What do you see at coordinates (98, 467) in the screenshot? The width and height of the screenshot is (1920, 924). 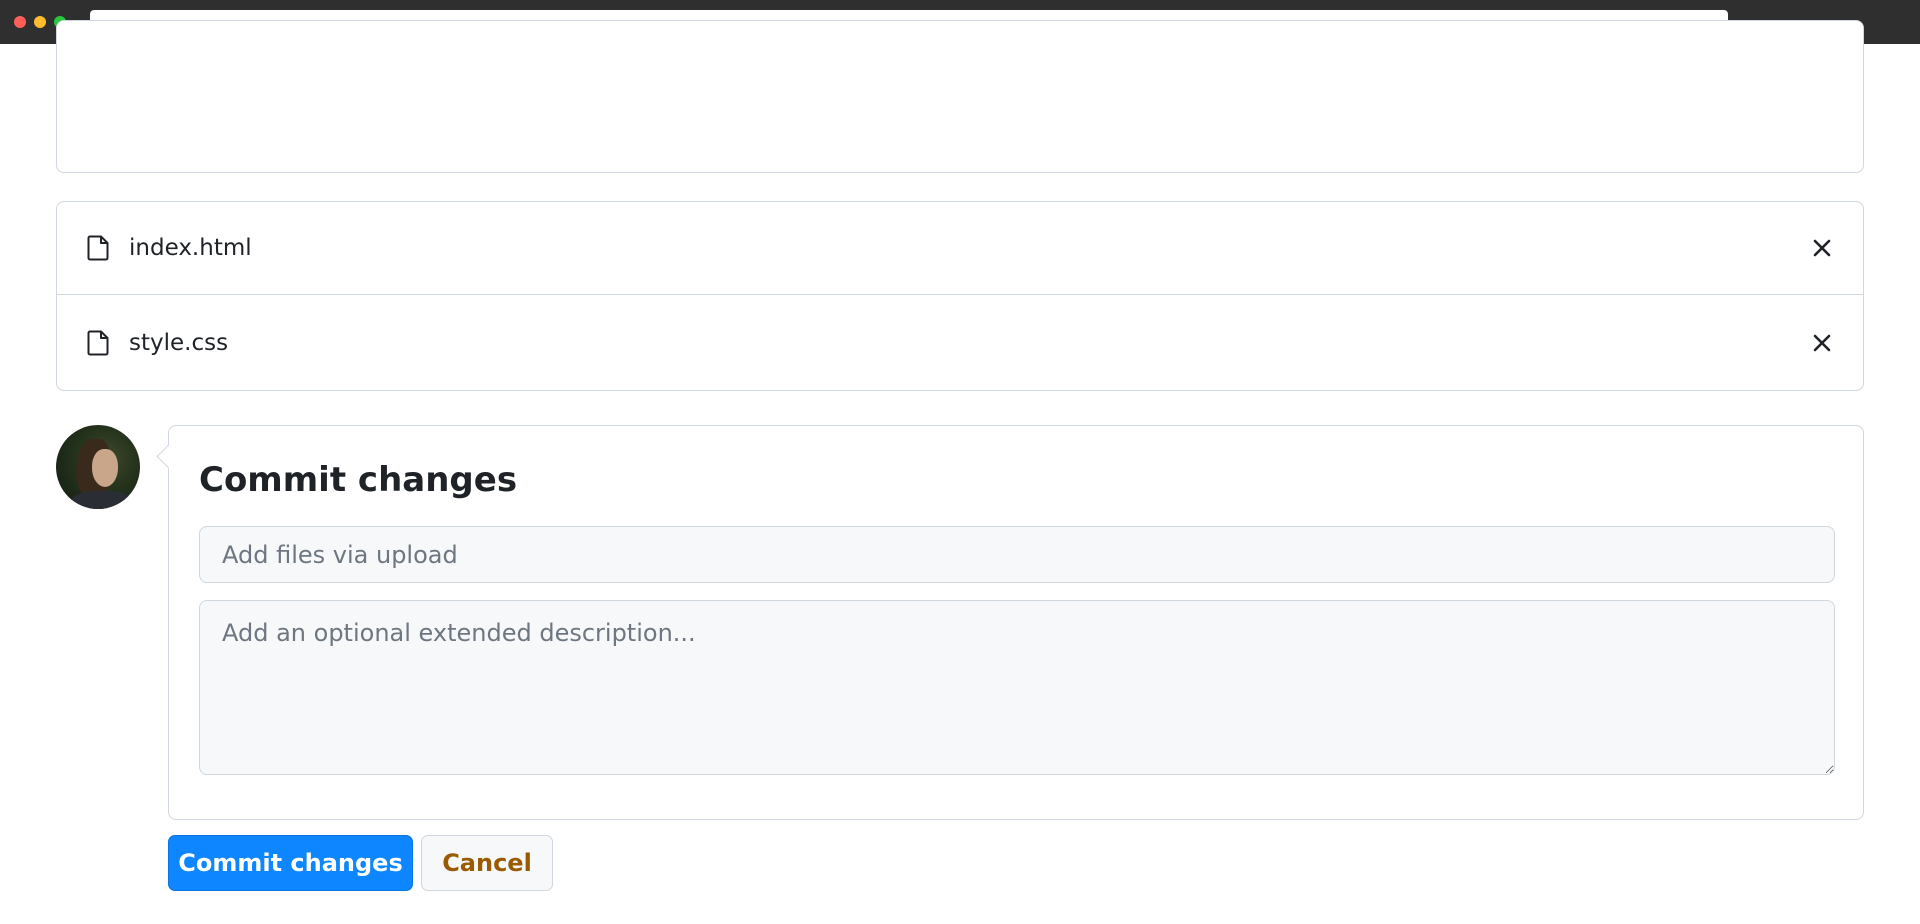 I see `avatar` at bounding box center [98, 467].